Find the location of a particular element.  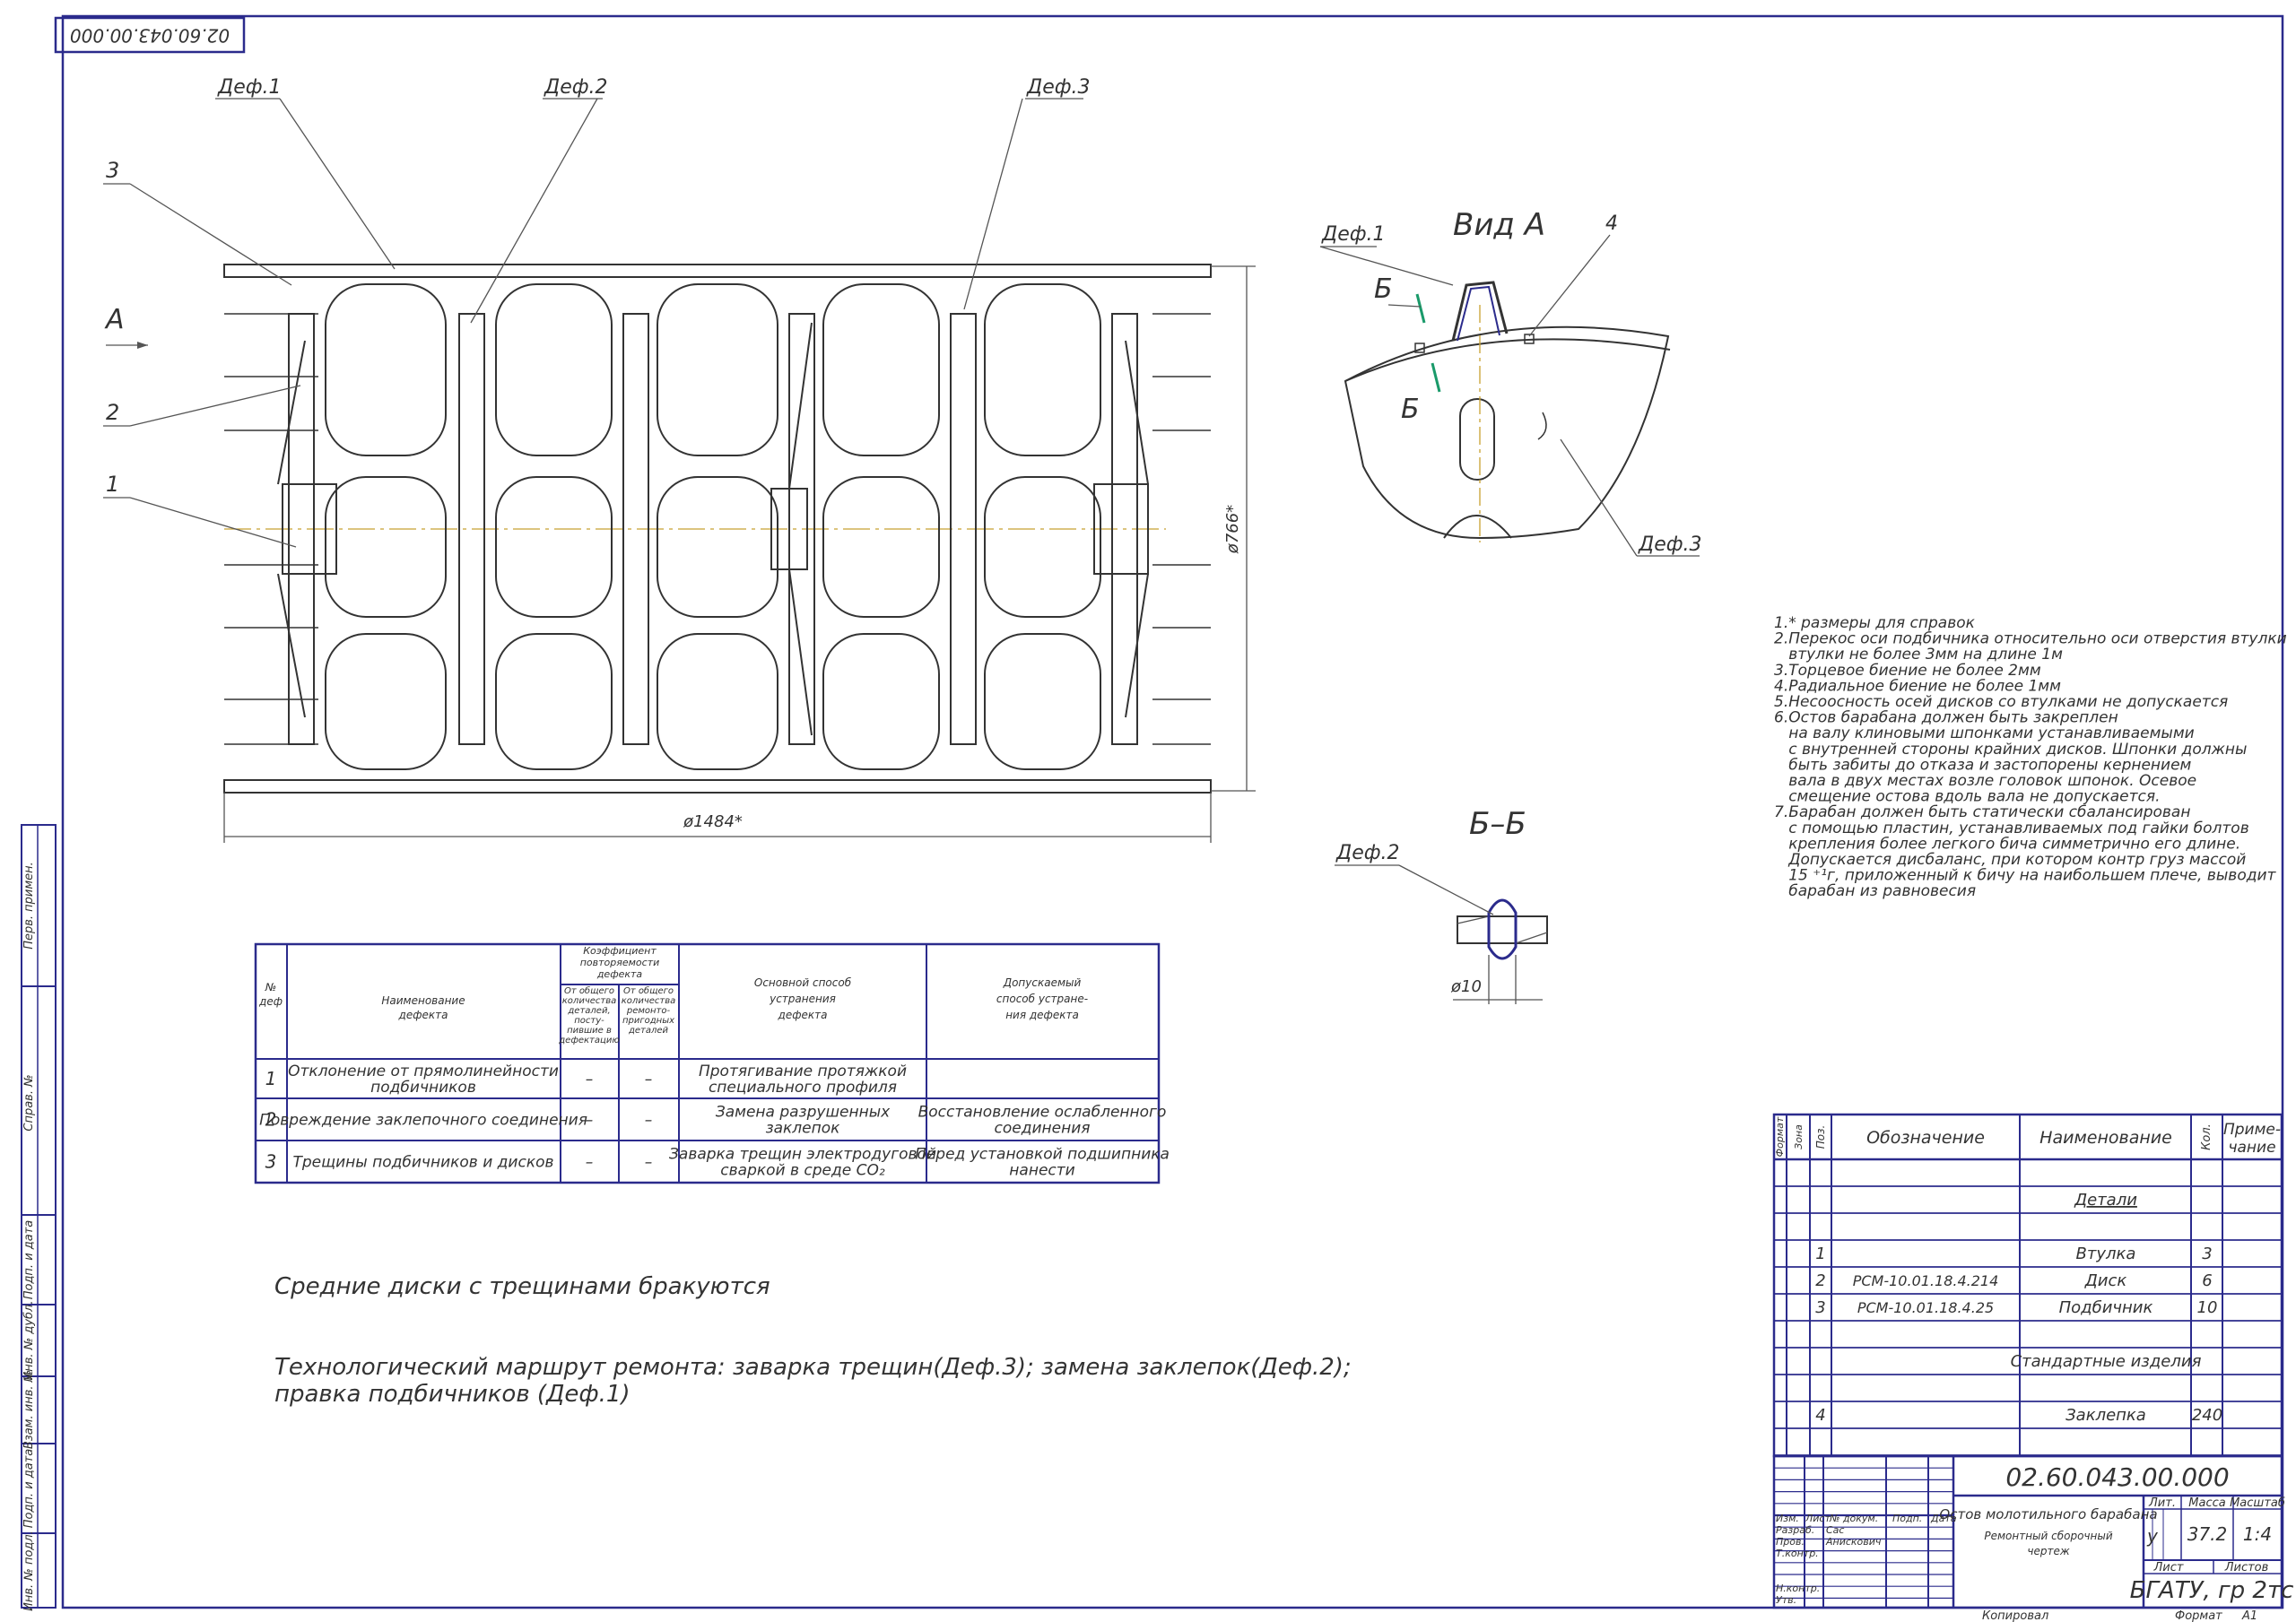

defect-row-no: 1 is located at coordinates (271, 1078).